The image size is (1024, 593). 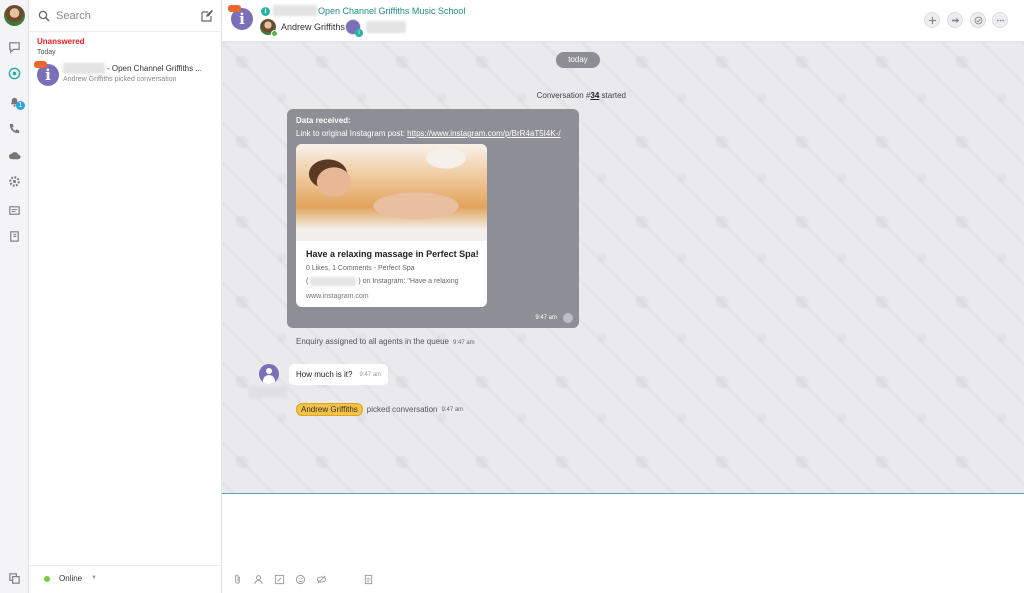 What do you see at coordinates (313, 27) in the screenshot?
I see `agent-name: Andrew Griffiths` at bounding box center [313, 27].